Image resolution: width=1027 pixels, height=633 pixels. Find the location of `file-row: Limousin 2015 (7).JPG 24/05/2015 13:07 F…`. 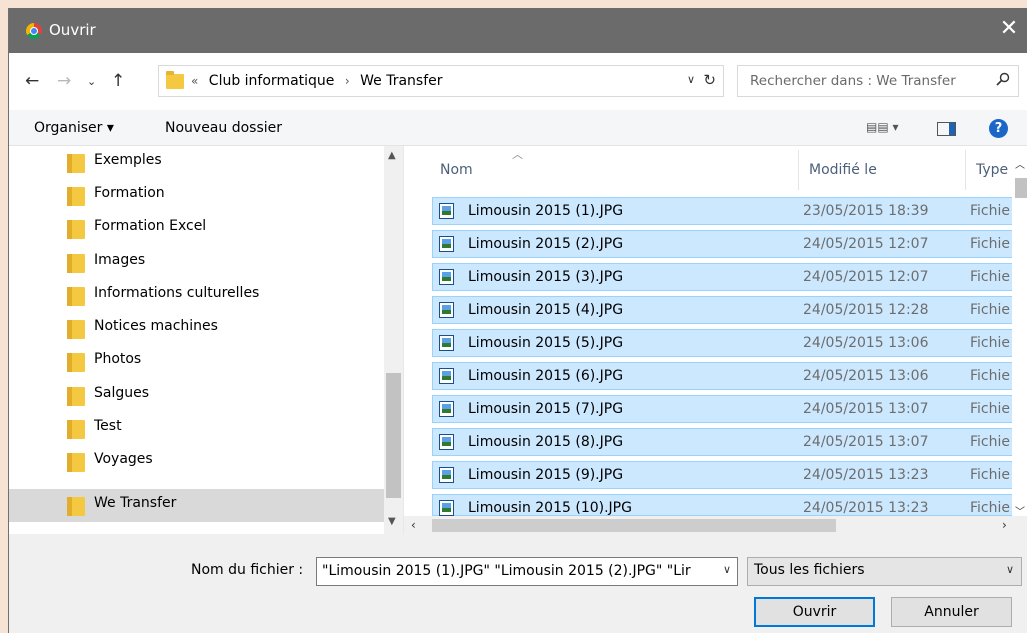

file-row: Limousin 2015 (7).JPG 24/05/2015 13:07 F… is located at coordinates (729, 409).